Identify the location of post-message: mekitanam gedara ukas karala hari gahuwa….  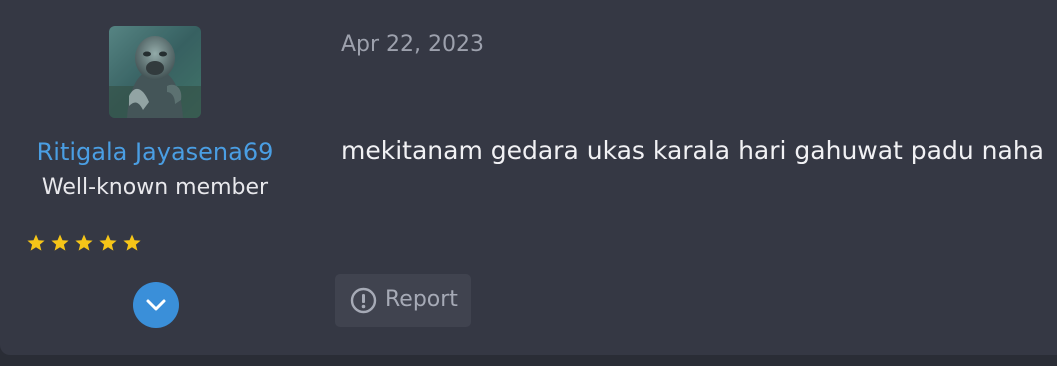
(692, 150).